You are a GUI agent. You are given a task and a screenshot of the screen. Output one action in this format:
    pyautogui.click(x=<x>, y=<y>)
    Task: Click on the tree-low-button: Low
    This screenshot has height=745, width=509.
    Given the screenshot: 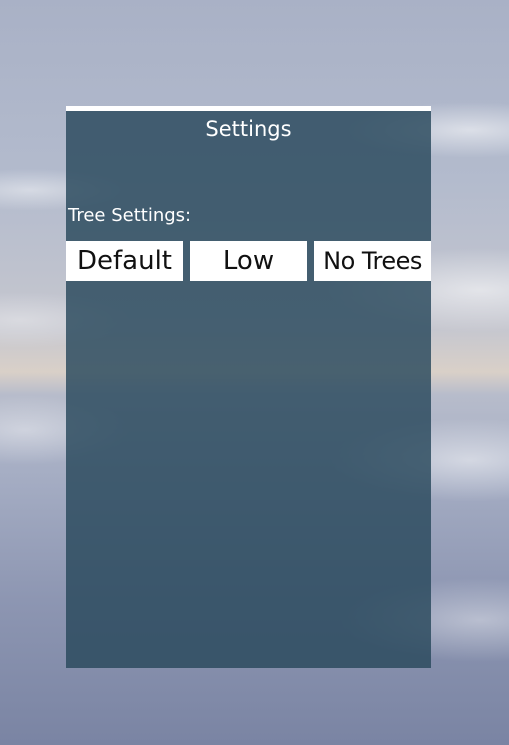 What is the action you would take?
    pyautogui.click(x=248, y=261)
    